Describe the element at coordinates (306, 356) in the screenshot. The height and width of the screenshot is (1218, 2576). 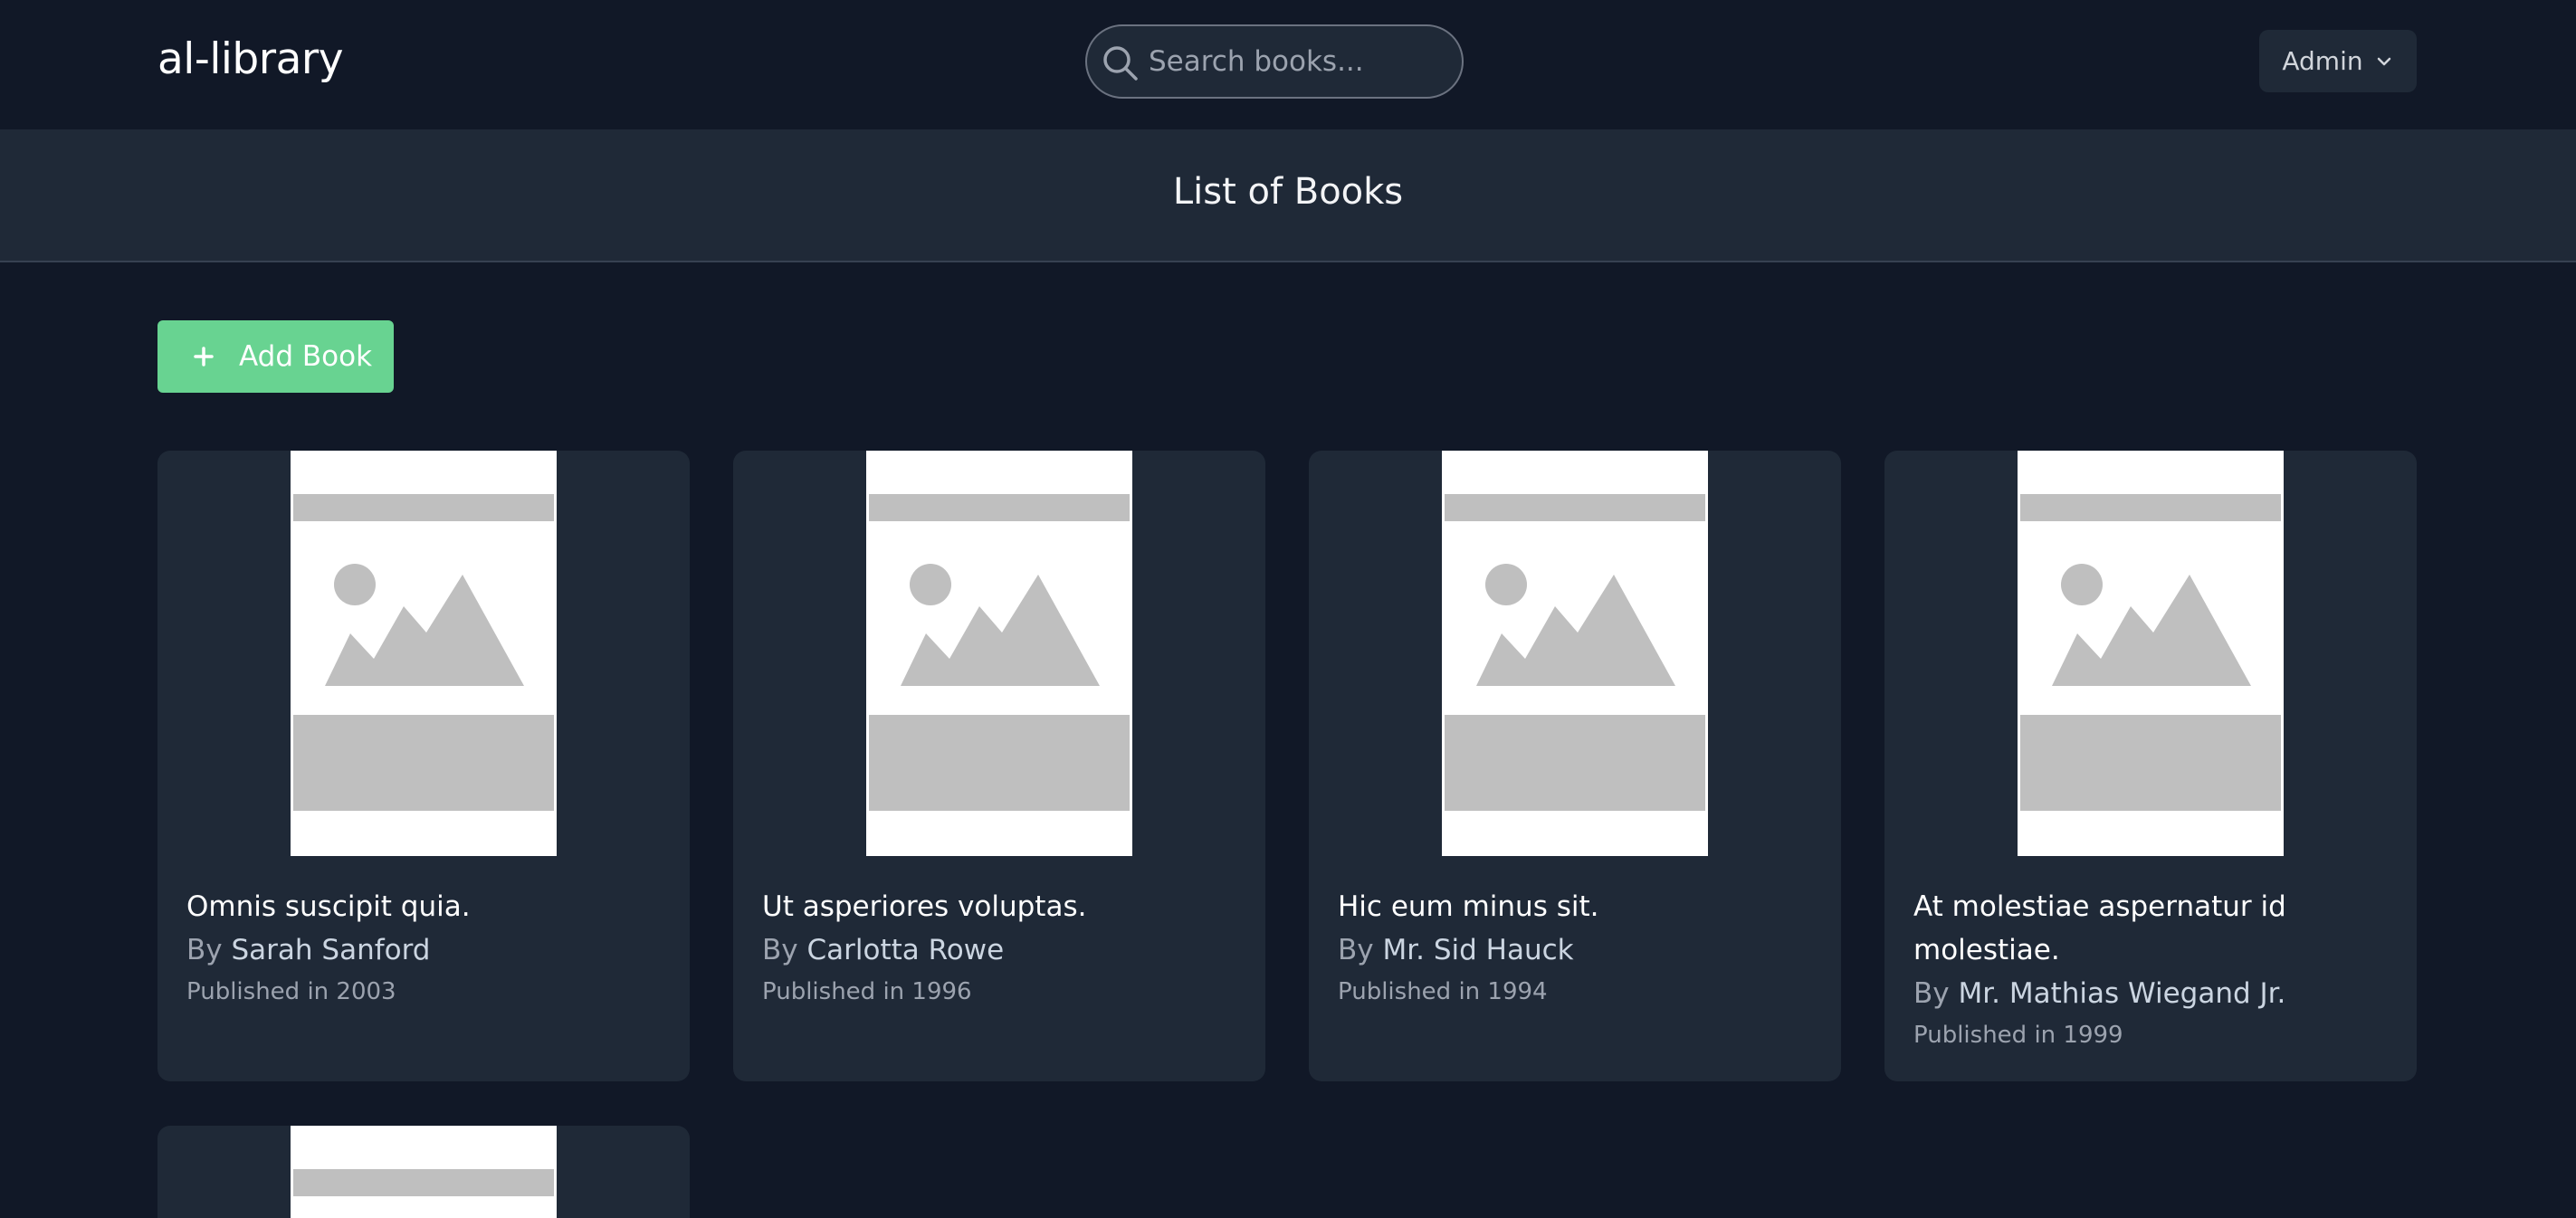
I see `add-book-label: Add Book` at that location.